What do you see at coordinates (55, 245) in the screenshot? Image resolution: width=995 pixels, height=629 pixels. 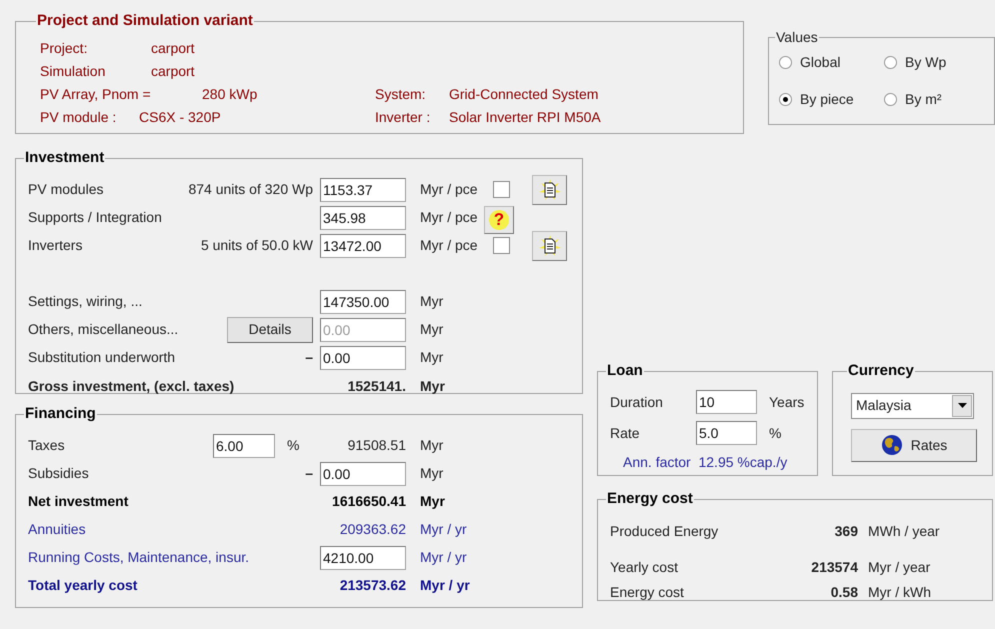 I see `field-label: Inverters` at bounding box center [55, 245].